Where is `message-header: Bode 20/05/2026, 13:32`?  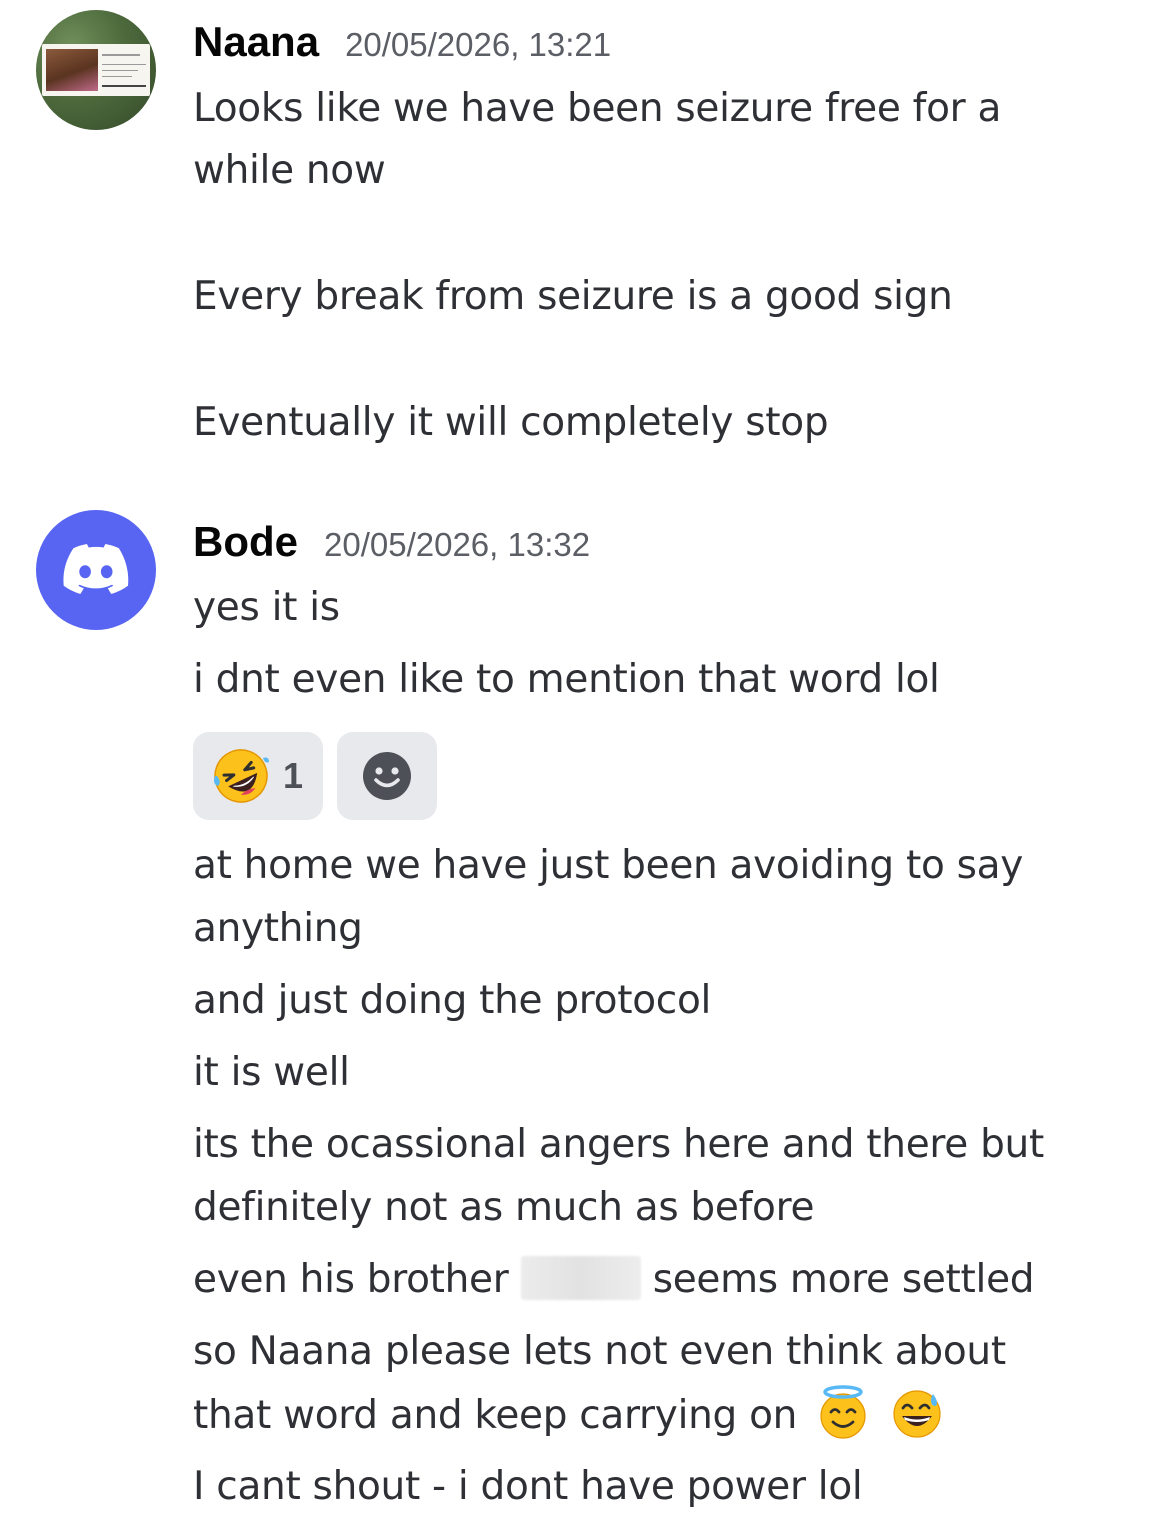
message-header: Bode 20/05/2026, 13:32 is located at coordinates (391, 542).